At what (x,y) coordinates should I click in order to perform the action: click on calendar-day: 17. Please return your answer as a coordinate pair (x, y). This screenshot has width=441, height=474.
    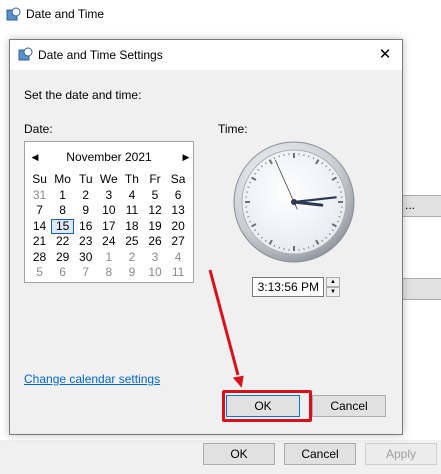
    Looking at the image, I should click on (108, 227).